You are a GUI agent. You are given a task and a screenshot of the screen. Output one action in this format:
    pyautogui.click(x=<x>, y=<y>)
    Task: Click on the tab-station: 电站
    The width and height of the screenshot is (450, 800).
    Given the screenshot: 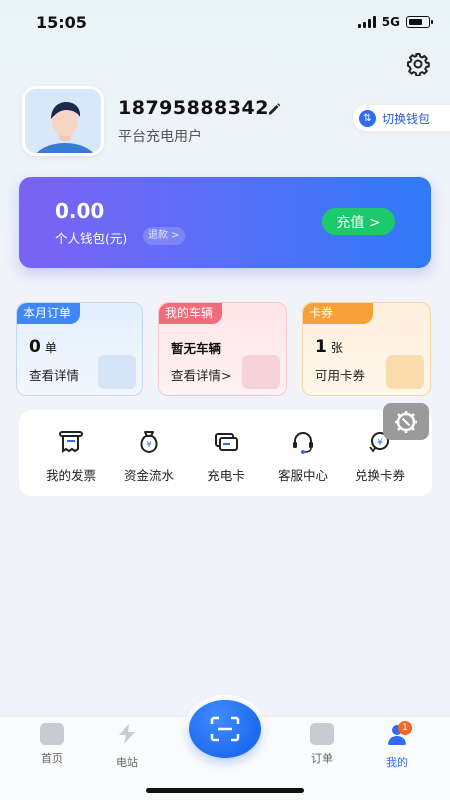 What is the action you would take?
    pyautogui.click(x=127, y=746)
    